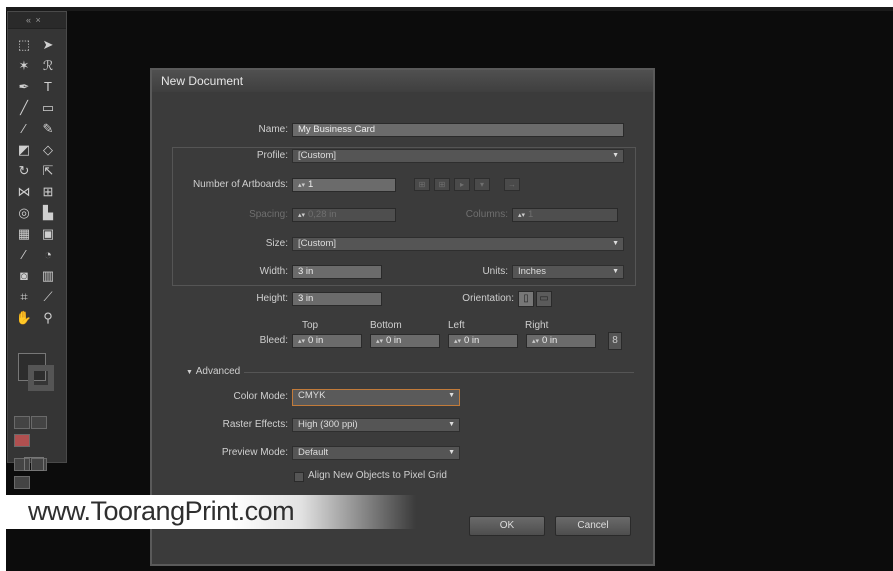  I want to click on dialog-titlebar: New Document, so click(402, 81).